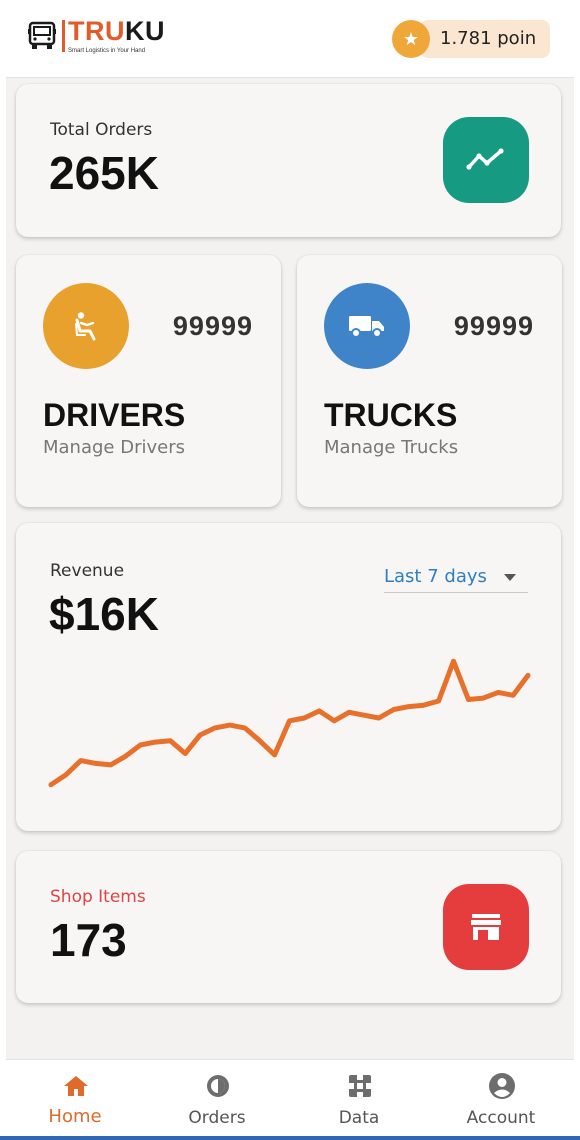  Describe the element at coordinates (411, 39) in the screenshot. I see `star-icon: ★` at that location.